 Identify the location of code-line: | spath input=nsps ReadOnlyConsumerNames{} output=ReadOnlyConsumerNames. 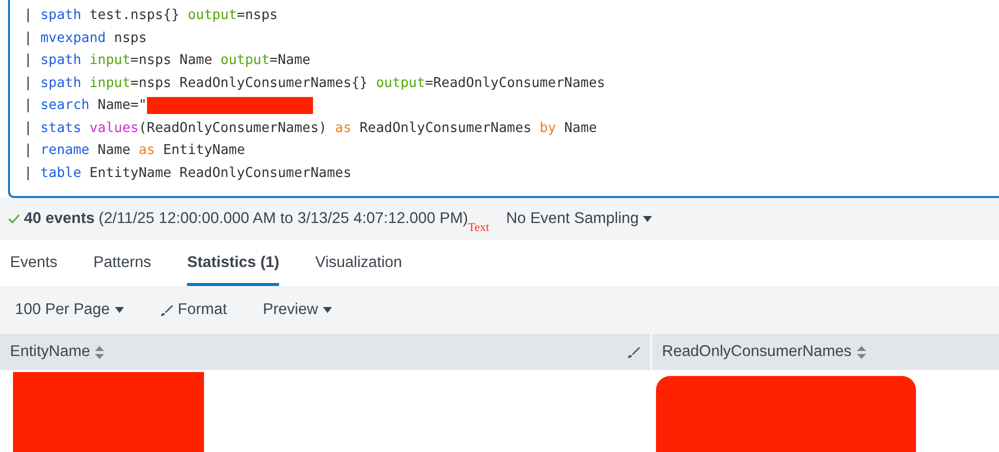
(315, 82).